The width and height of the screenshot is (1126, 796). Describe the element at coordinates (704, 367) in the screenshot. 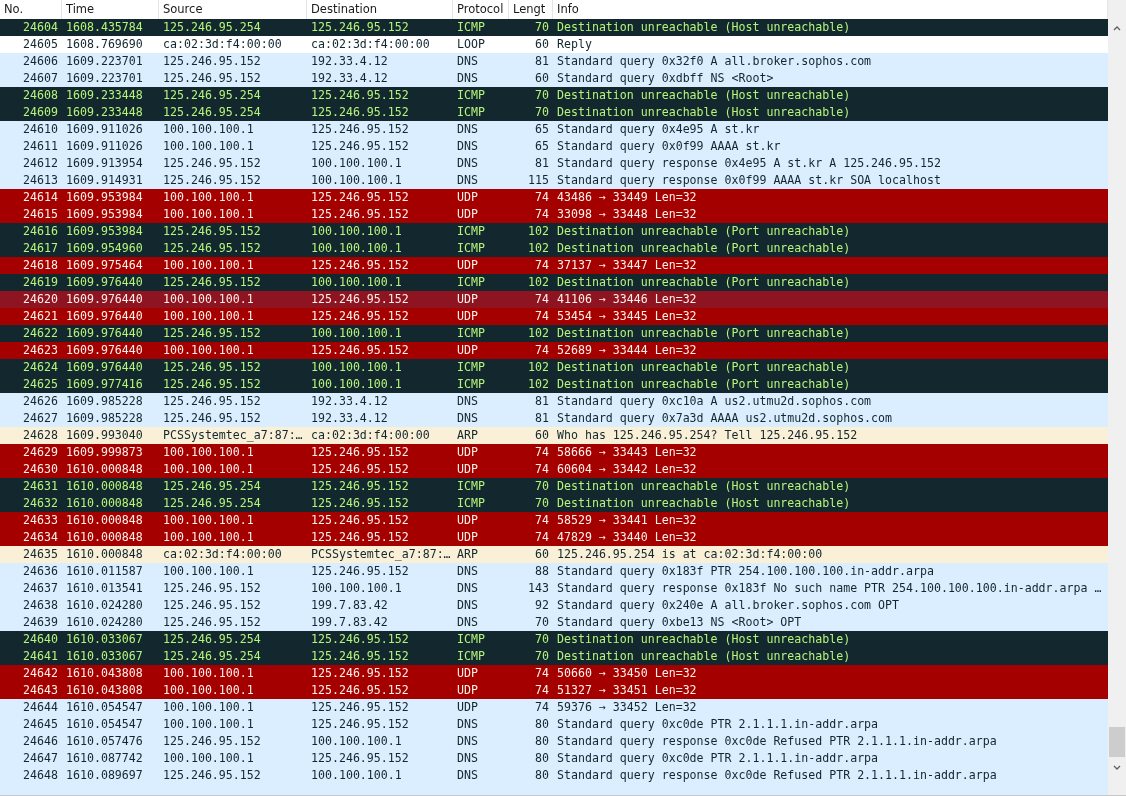

I see `table-cell-text: Destination unreachable (Port unreachable)` at that location.